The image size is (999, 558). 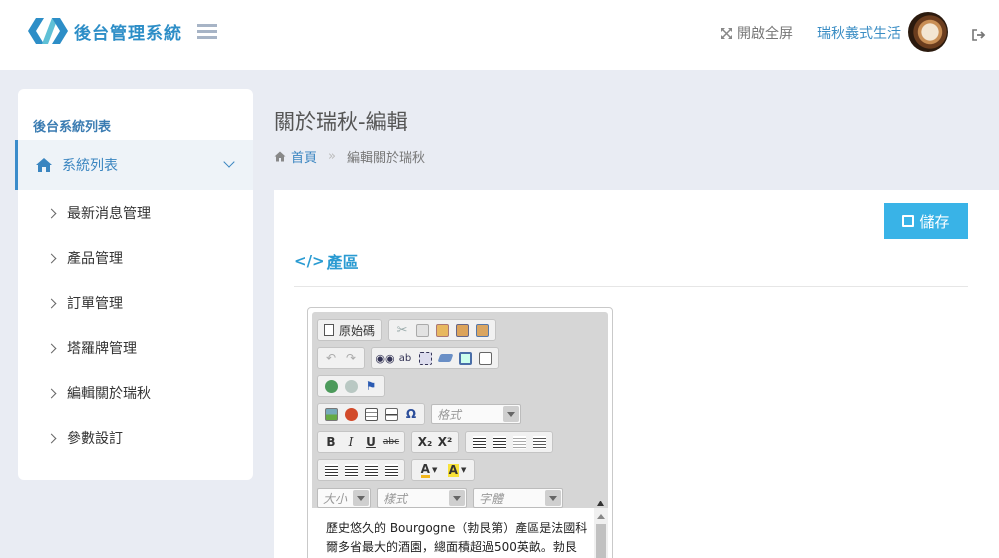 I want to click on paste-word-icon, so click(x=482, y=330).